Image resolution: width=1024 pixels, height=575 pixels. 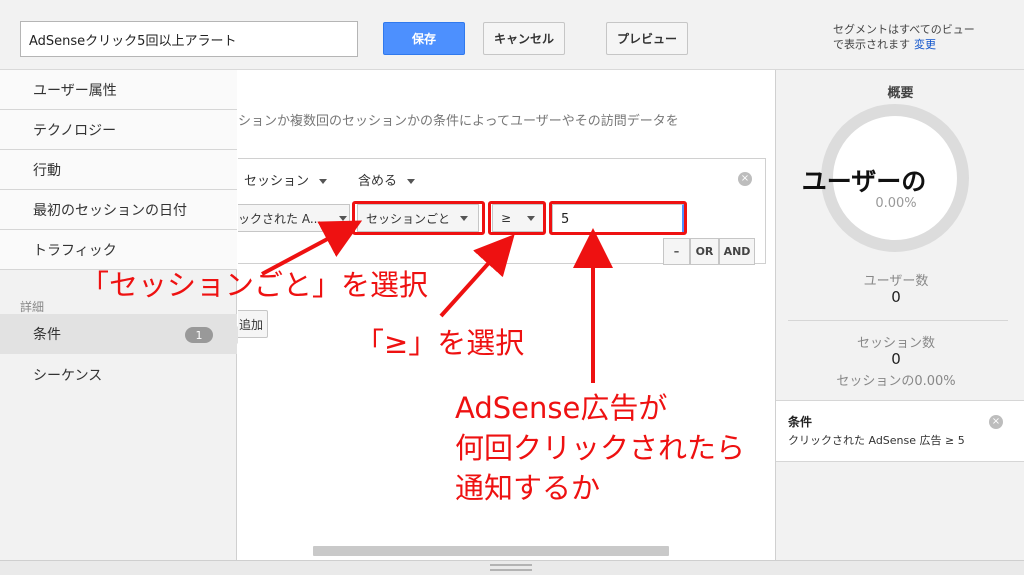 I want to click on ring-label: ユーザーの, so click(x=864, y=181).